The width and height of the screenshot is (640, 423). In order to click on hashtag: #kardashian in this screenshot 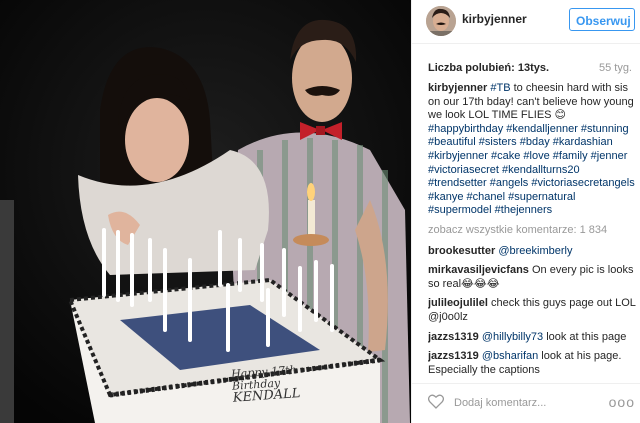, I will do `click(583, 142)`.